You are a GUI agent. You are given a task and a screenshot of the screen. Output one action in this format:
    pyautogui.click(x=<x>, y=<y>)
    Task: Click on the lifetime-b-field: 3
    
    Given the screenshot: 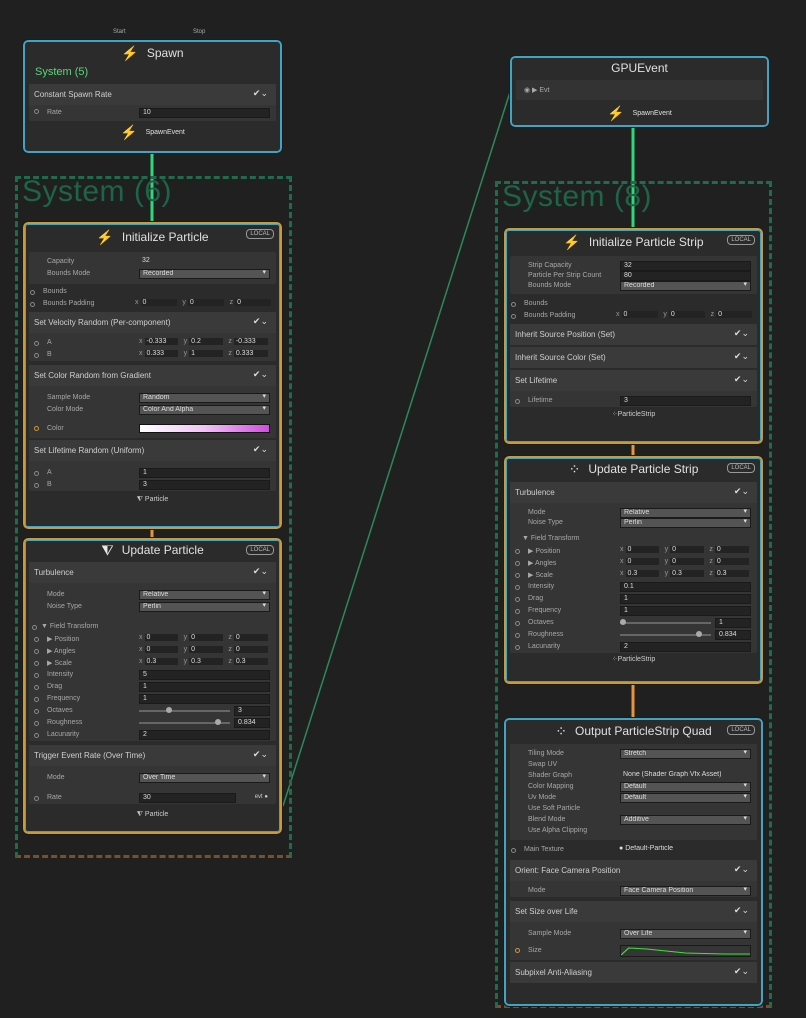 What is the action you would take?
    pyautogui.click(x=204, y=485)
    